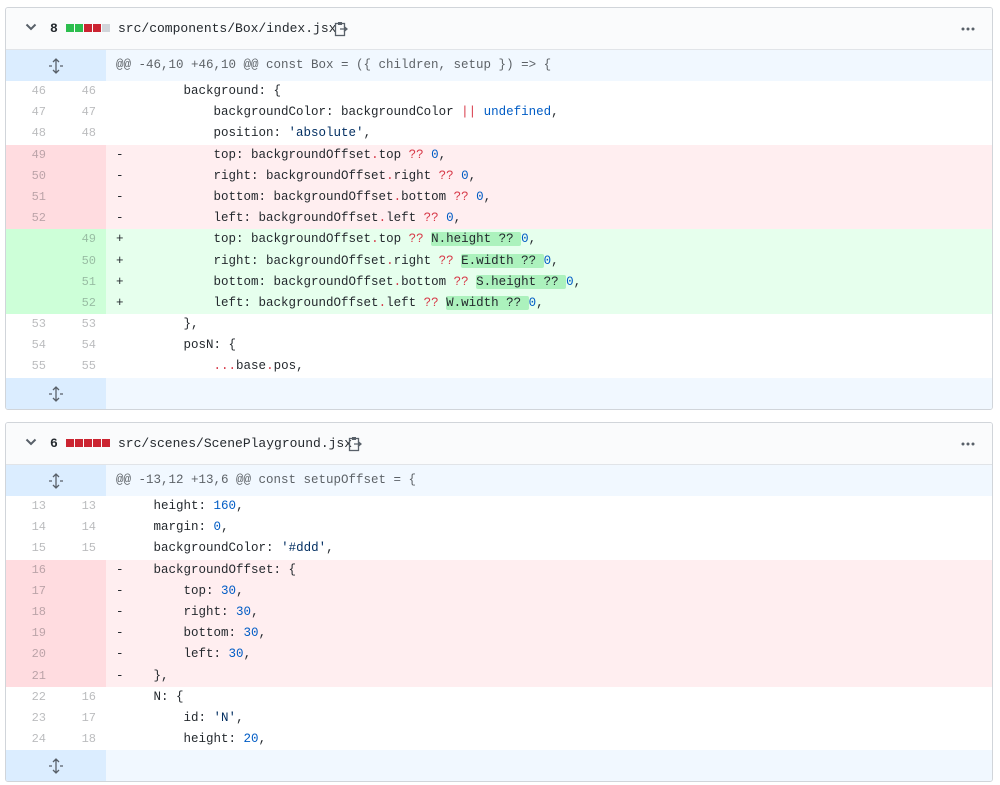 The width and height of the screenshot is (1000, 785). What do you see at coordinates (81, 303) in the screenshot?
I see `new-line-number: 52` at bounding box center [81, 303].